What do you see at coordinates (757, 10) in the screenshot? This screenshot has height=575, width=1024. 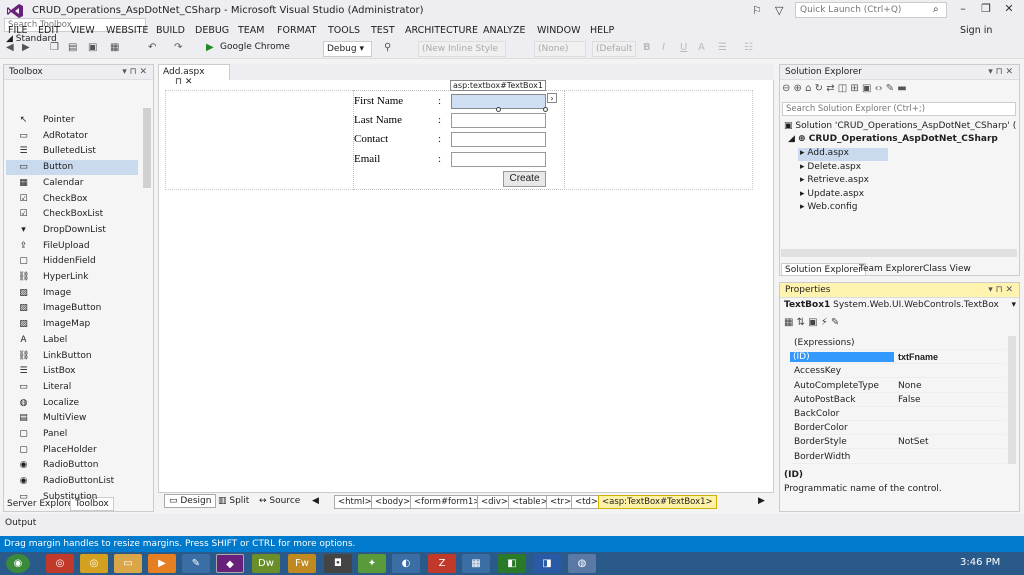 I see `notifications-icon: ⚐` at bounding box center [757, 10].